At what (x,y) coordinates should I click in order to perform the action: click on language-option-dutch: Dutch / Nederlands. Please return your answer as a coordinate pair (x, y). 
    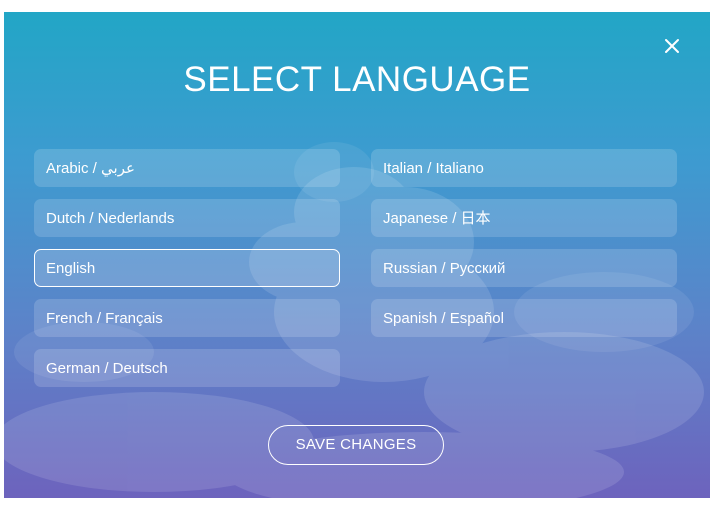
    Looking at the image, I should click on (187, 218).